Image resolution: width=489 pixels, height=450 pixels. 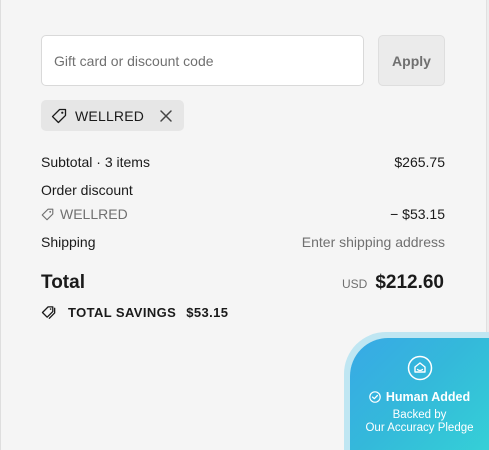 I want to click on shipping-label: Shipping, so click(x=68, y=242).